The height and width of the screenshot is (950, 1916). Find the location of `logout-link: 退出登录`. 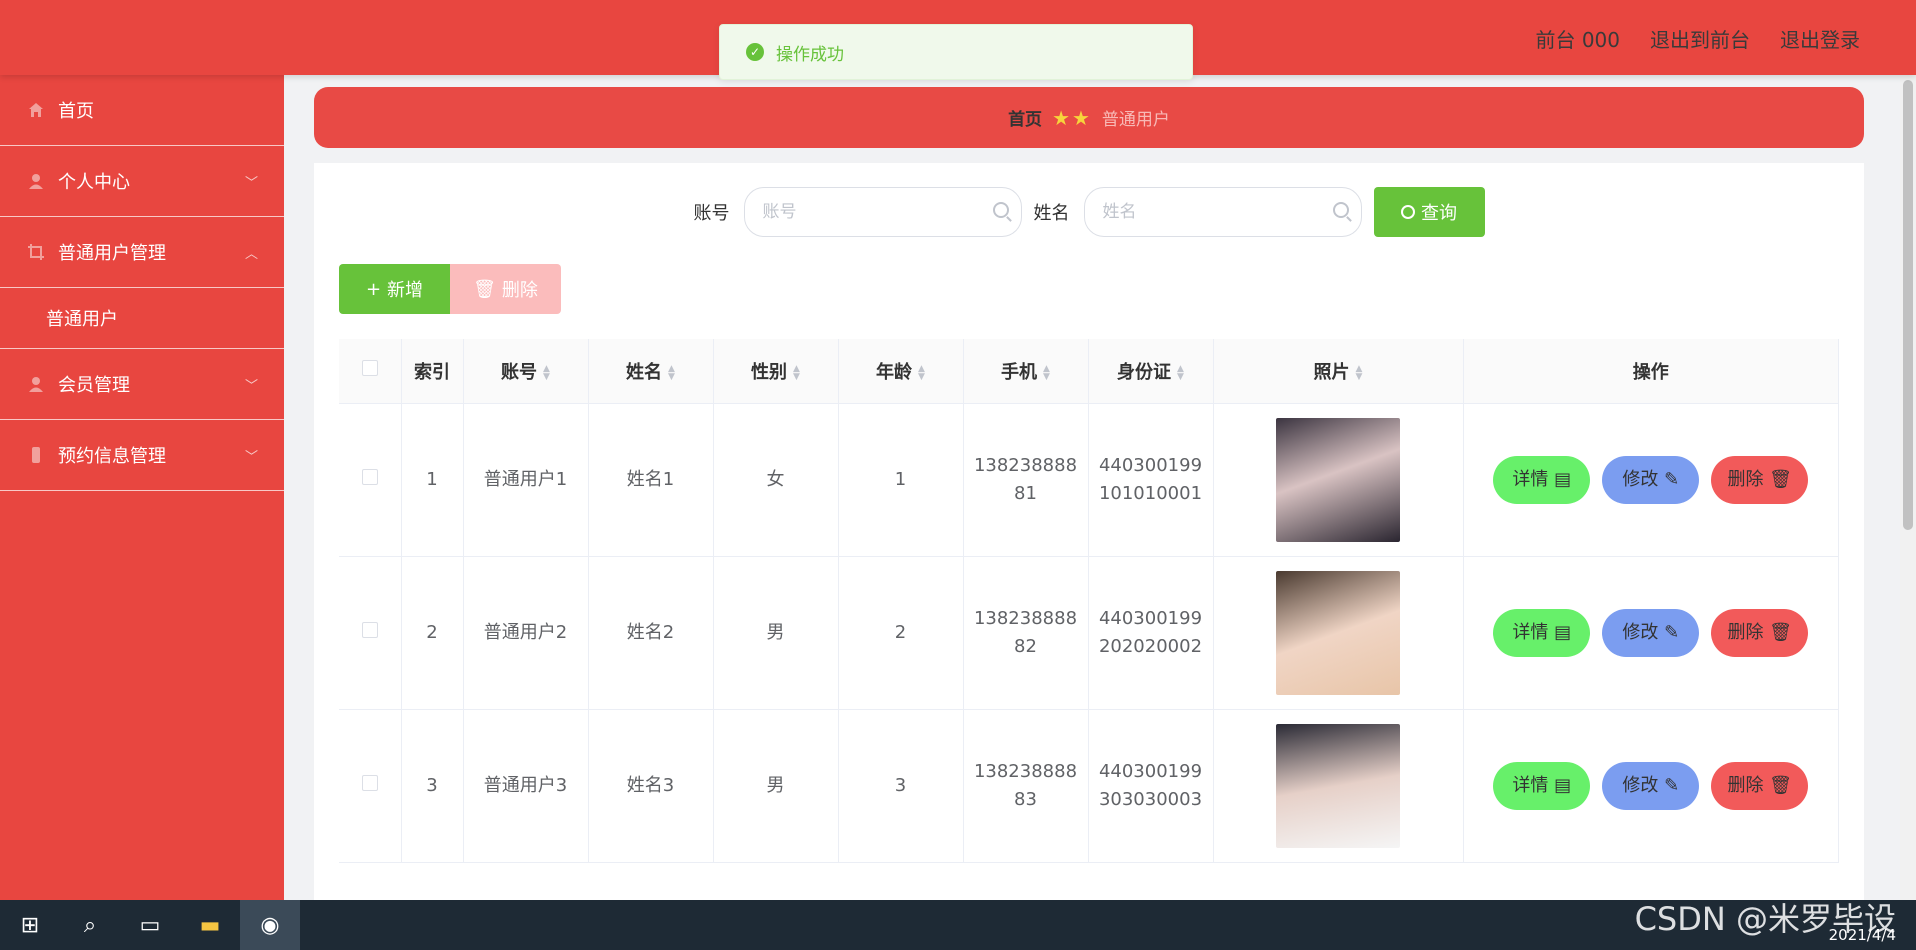

logout-link: 退出登录 is located at coordinates (1820, 38).